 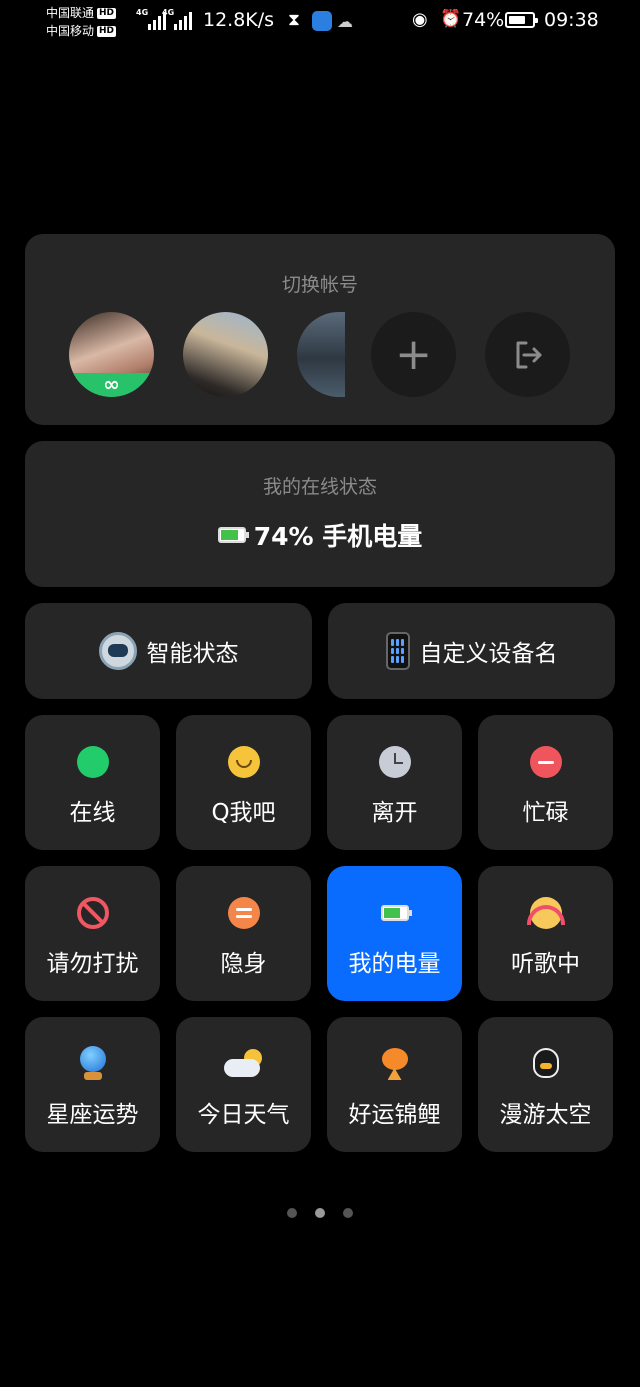 I want to click on infinity-badge: ∞, so click(x=111, y=385).